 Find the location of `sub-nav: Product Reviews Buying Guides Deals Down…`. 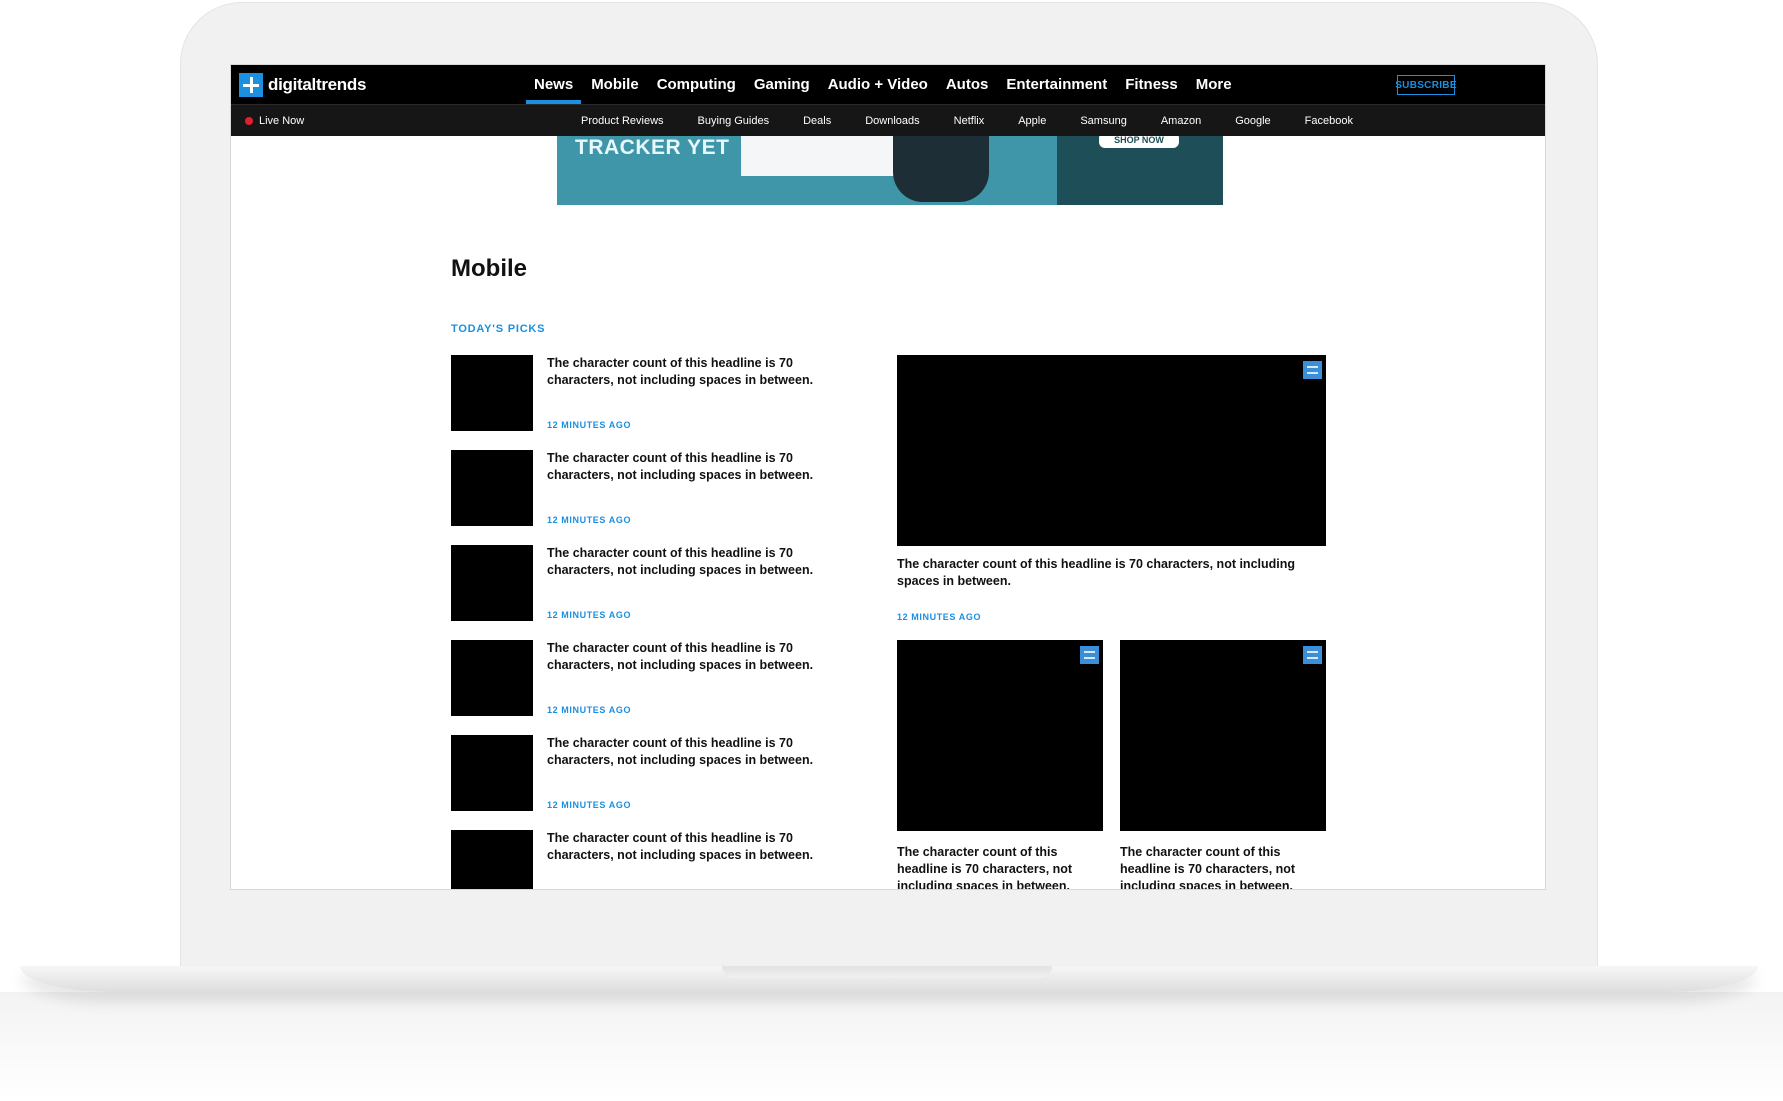

sub-nav: Product Reviews Buying Guides Deals Down… is located at coordinates (984, 120).